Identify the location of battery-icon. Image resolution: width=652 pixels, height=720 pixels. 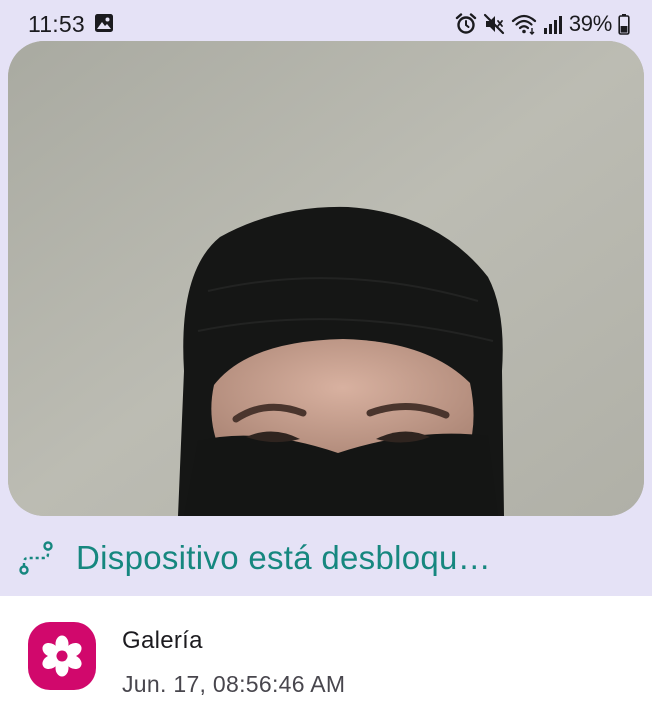
(624, 24).